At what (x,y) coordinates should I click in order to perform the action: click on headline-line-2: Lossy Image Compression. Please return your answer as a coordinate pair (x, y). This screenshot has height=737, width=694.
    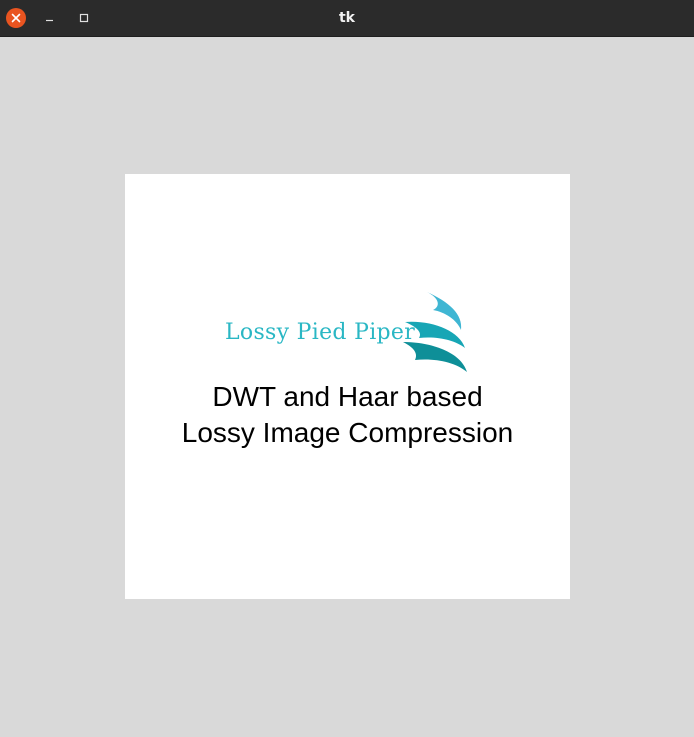
    Looking at the image, I should click on (347, 432).